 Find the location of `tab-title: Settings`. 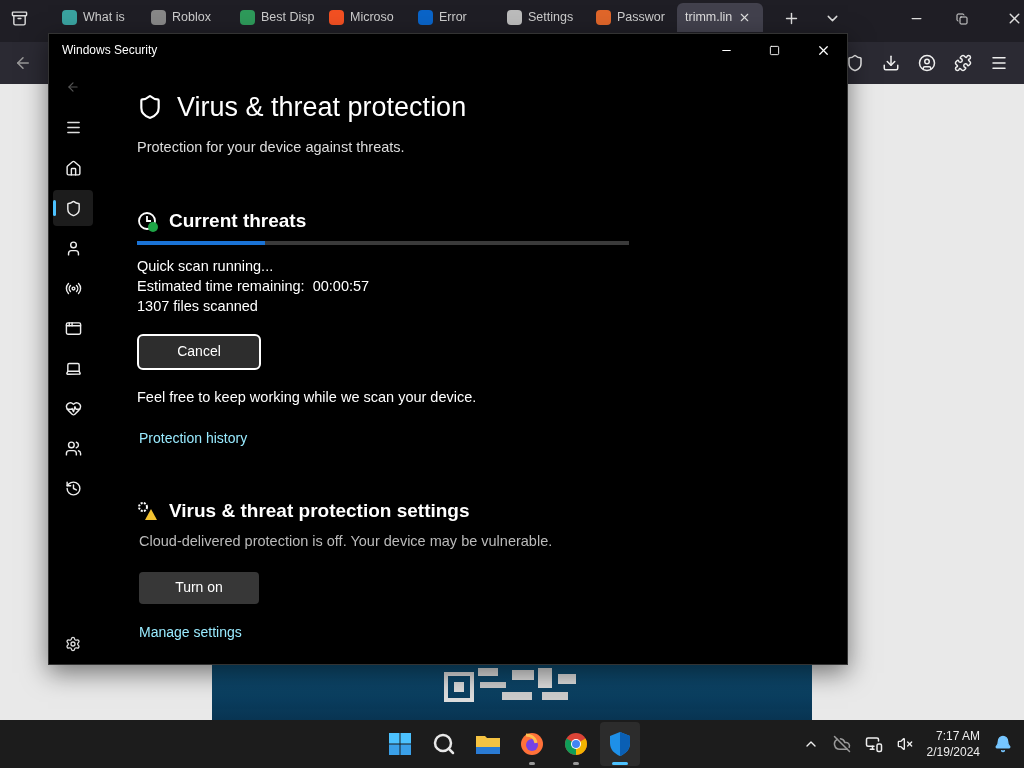

tab-title: Settings is located at coordinates (551, 18).